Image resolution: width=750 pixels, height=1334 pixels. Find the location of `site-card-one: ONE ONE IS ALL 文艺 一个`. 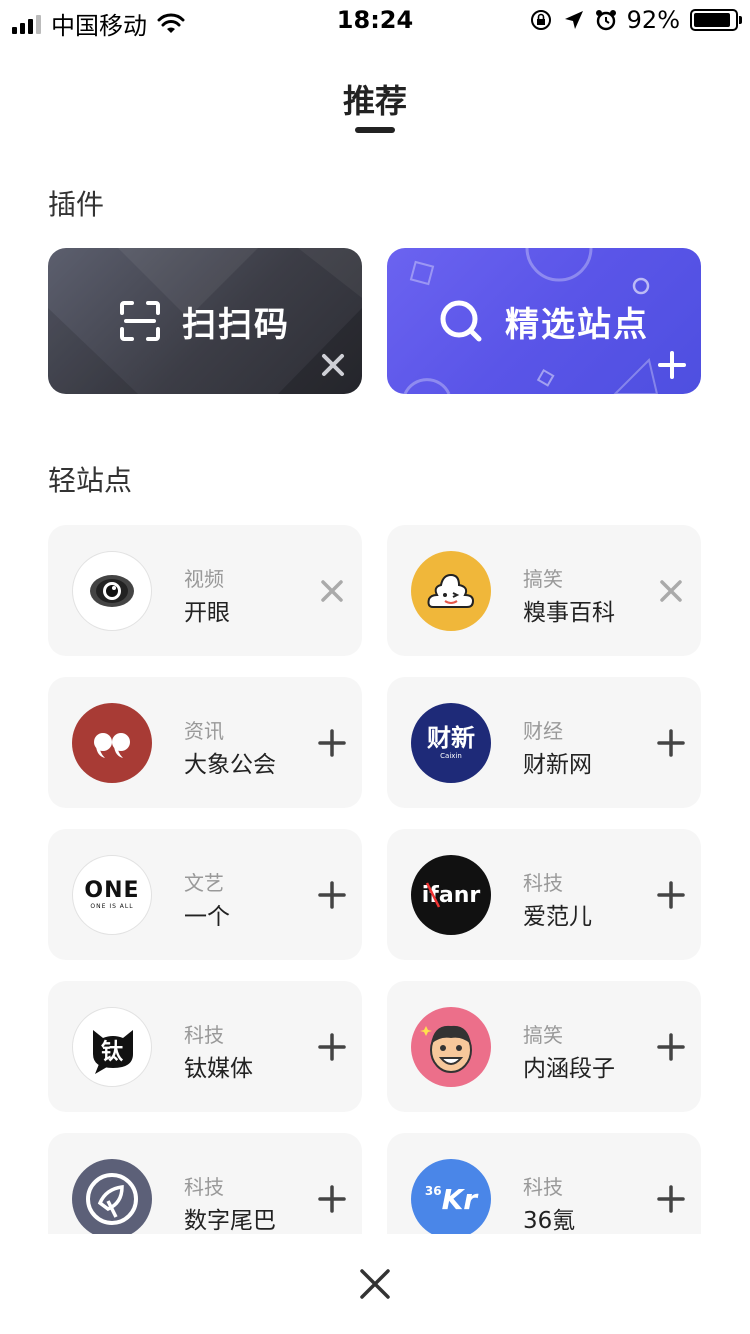

site-card-one: ONE ONE IS ALL 文艺 一个 is located at coordinates (205, 894).